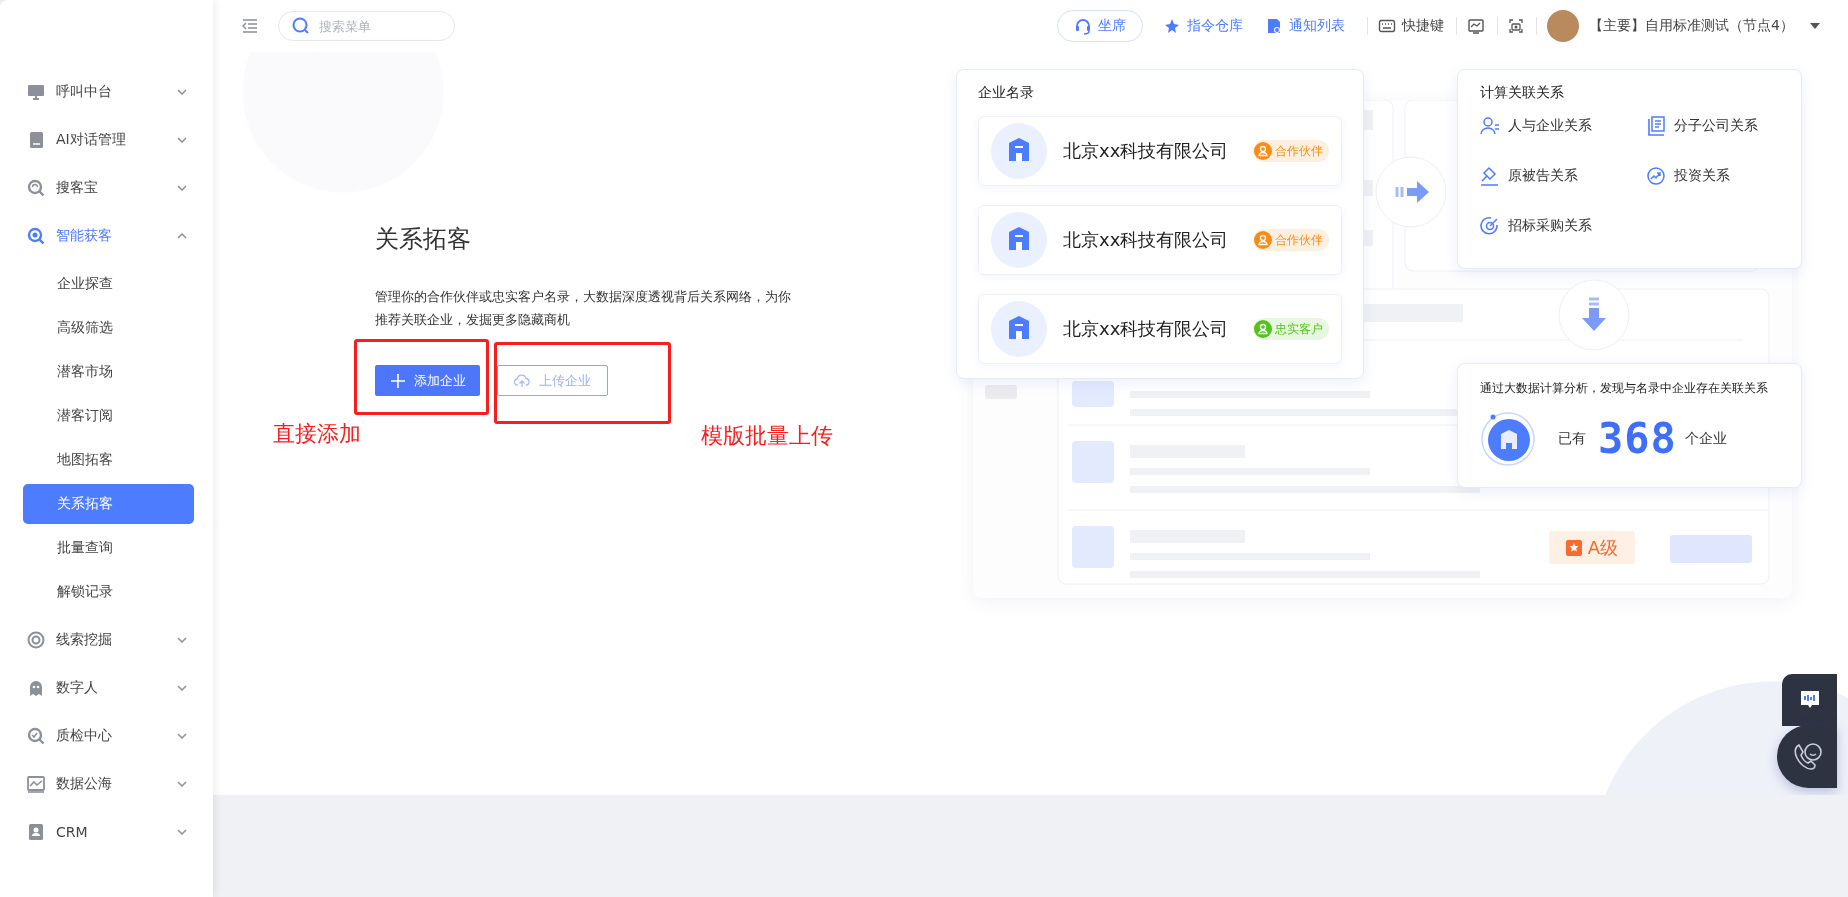  What do you see at coordinates (1516, 26) in the screenshot?
I see `camera-icon` at bounding box center [1516, 26].